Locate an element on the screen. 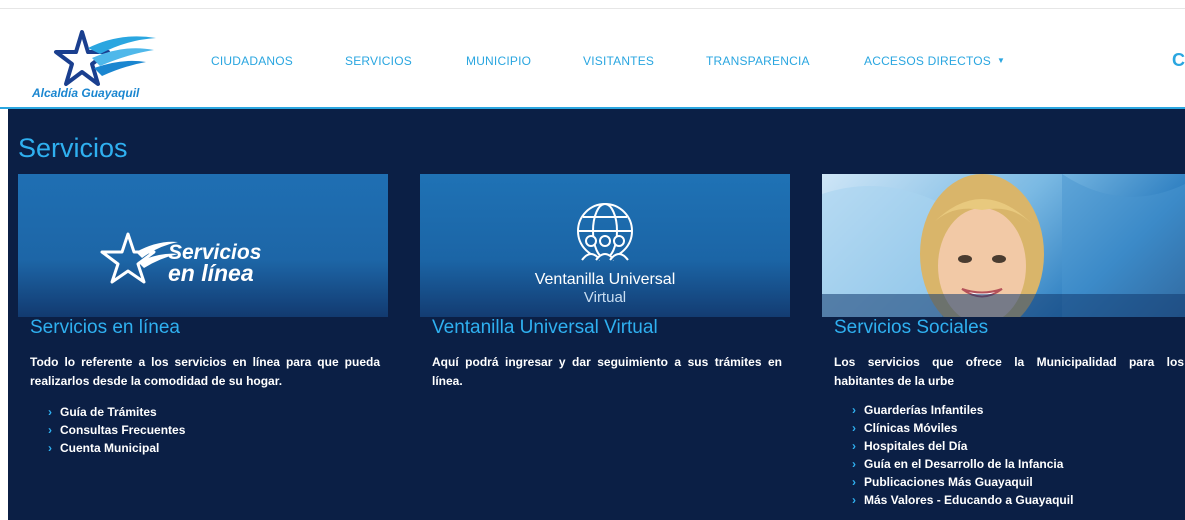 The height and width of the screenshot is (520, 1185). card-image: Servicios en línea is located at coordinates (203, 245).